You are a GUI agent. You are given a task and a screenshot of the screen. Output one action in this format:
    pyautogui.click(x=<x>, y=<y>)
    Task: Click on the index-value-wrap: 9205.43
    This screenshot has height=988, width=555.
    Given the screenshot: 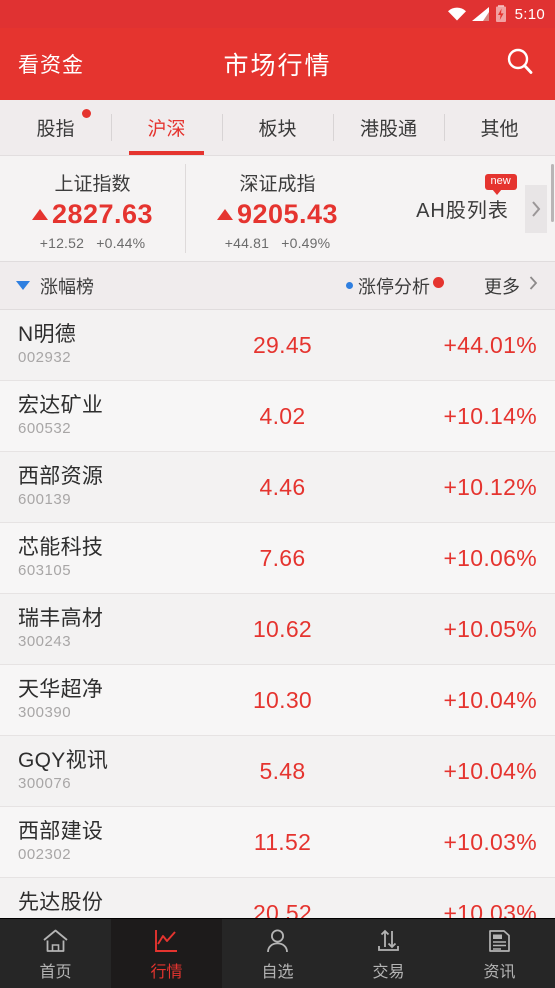 What is the action you would take?
    pyautogui.click(x=277, y=214)
    